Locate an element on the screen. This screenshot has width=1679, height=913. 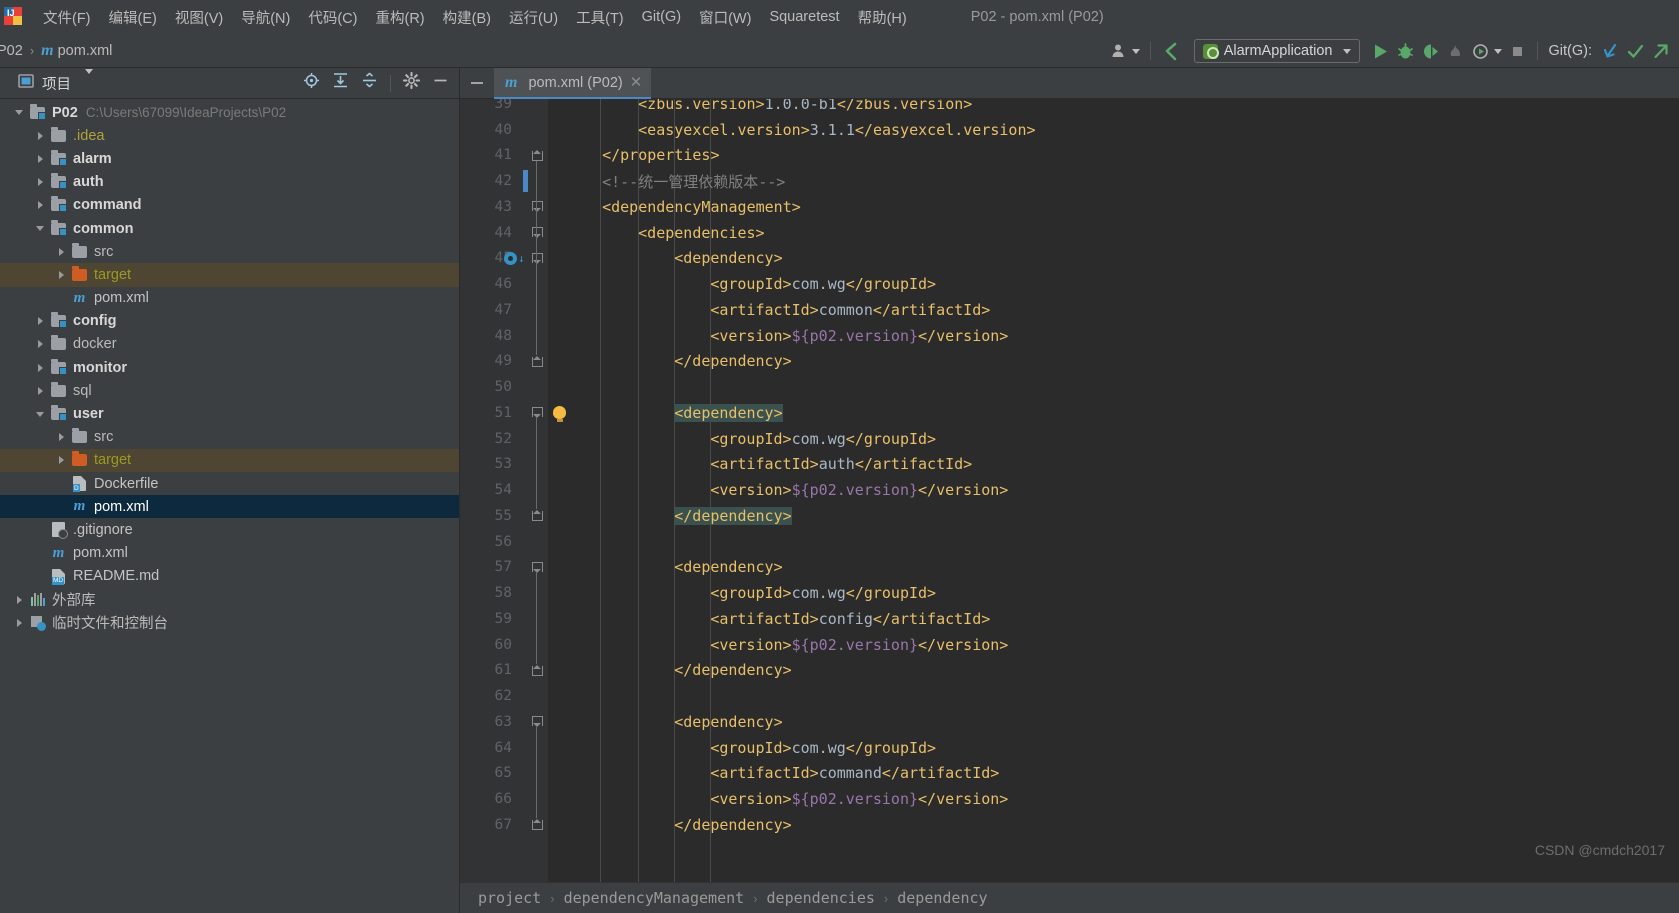
code-line: 55 </dependency> is located at coordinates (1069, 516).